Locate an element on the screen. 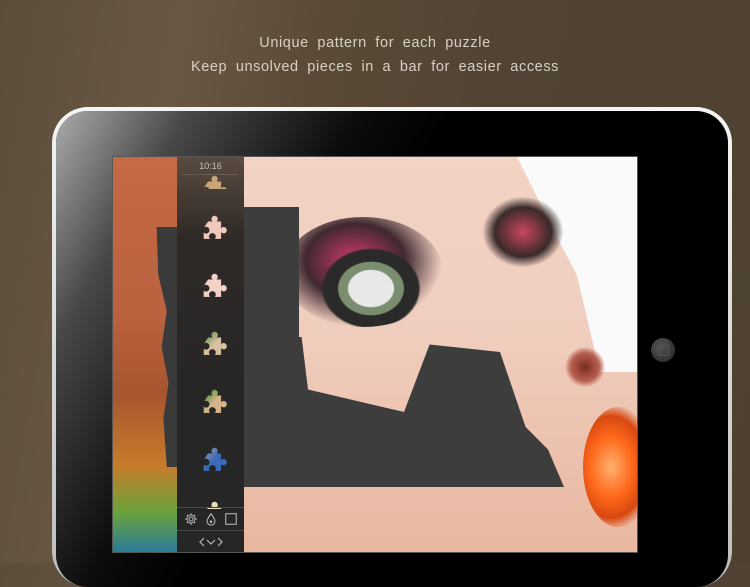 Image resolution: width=750 pixels, height=587 pixels. settings-button is located at coordinates (191, 519).